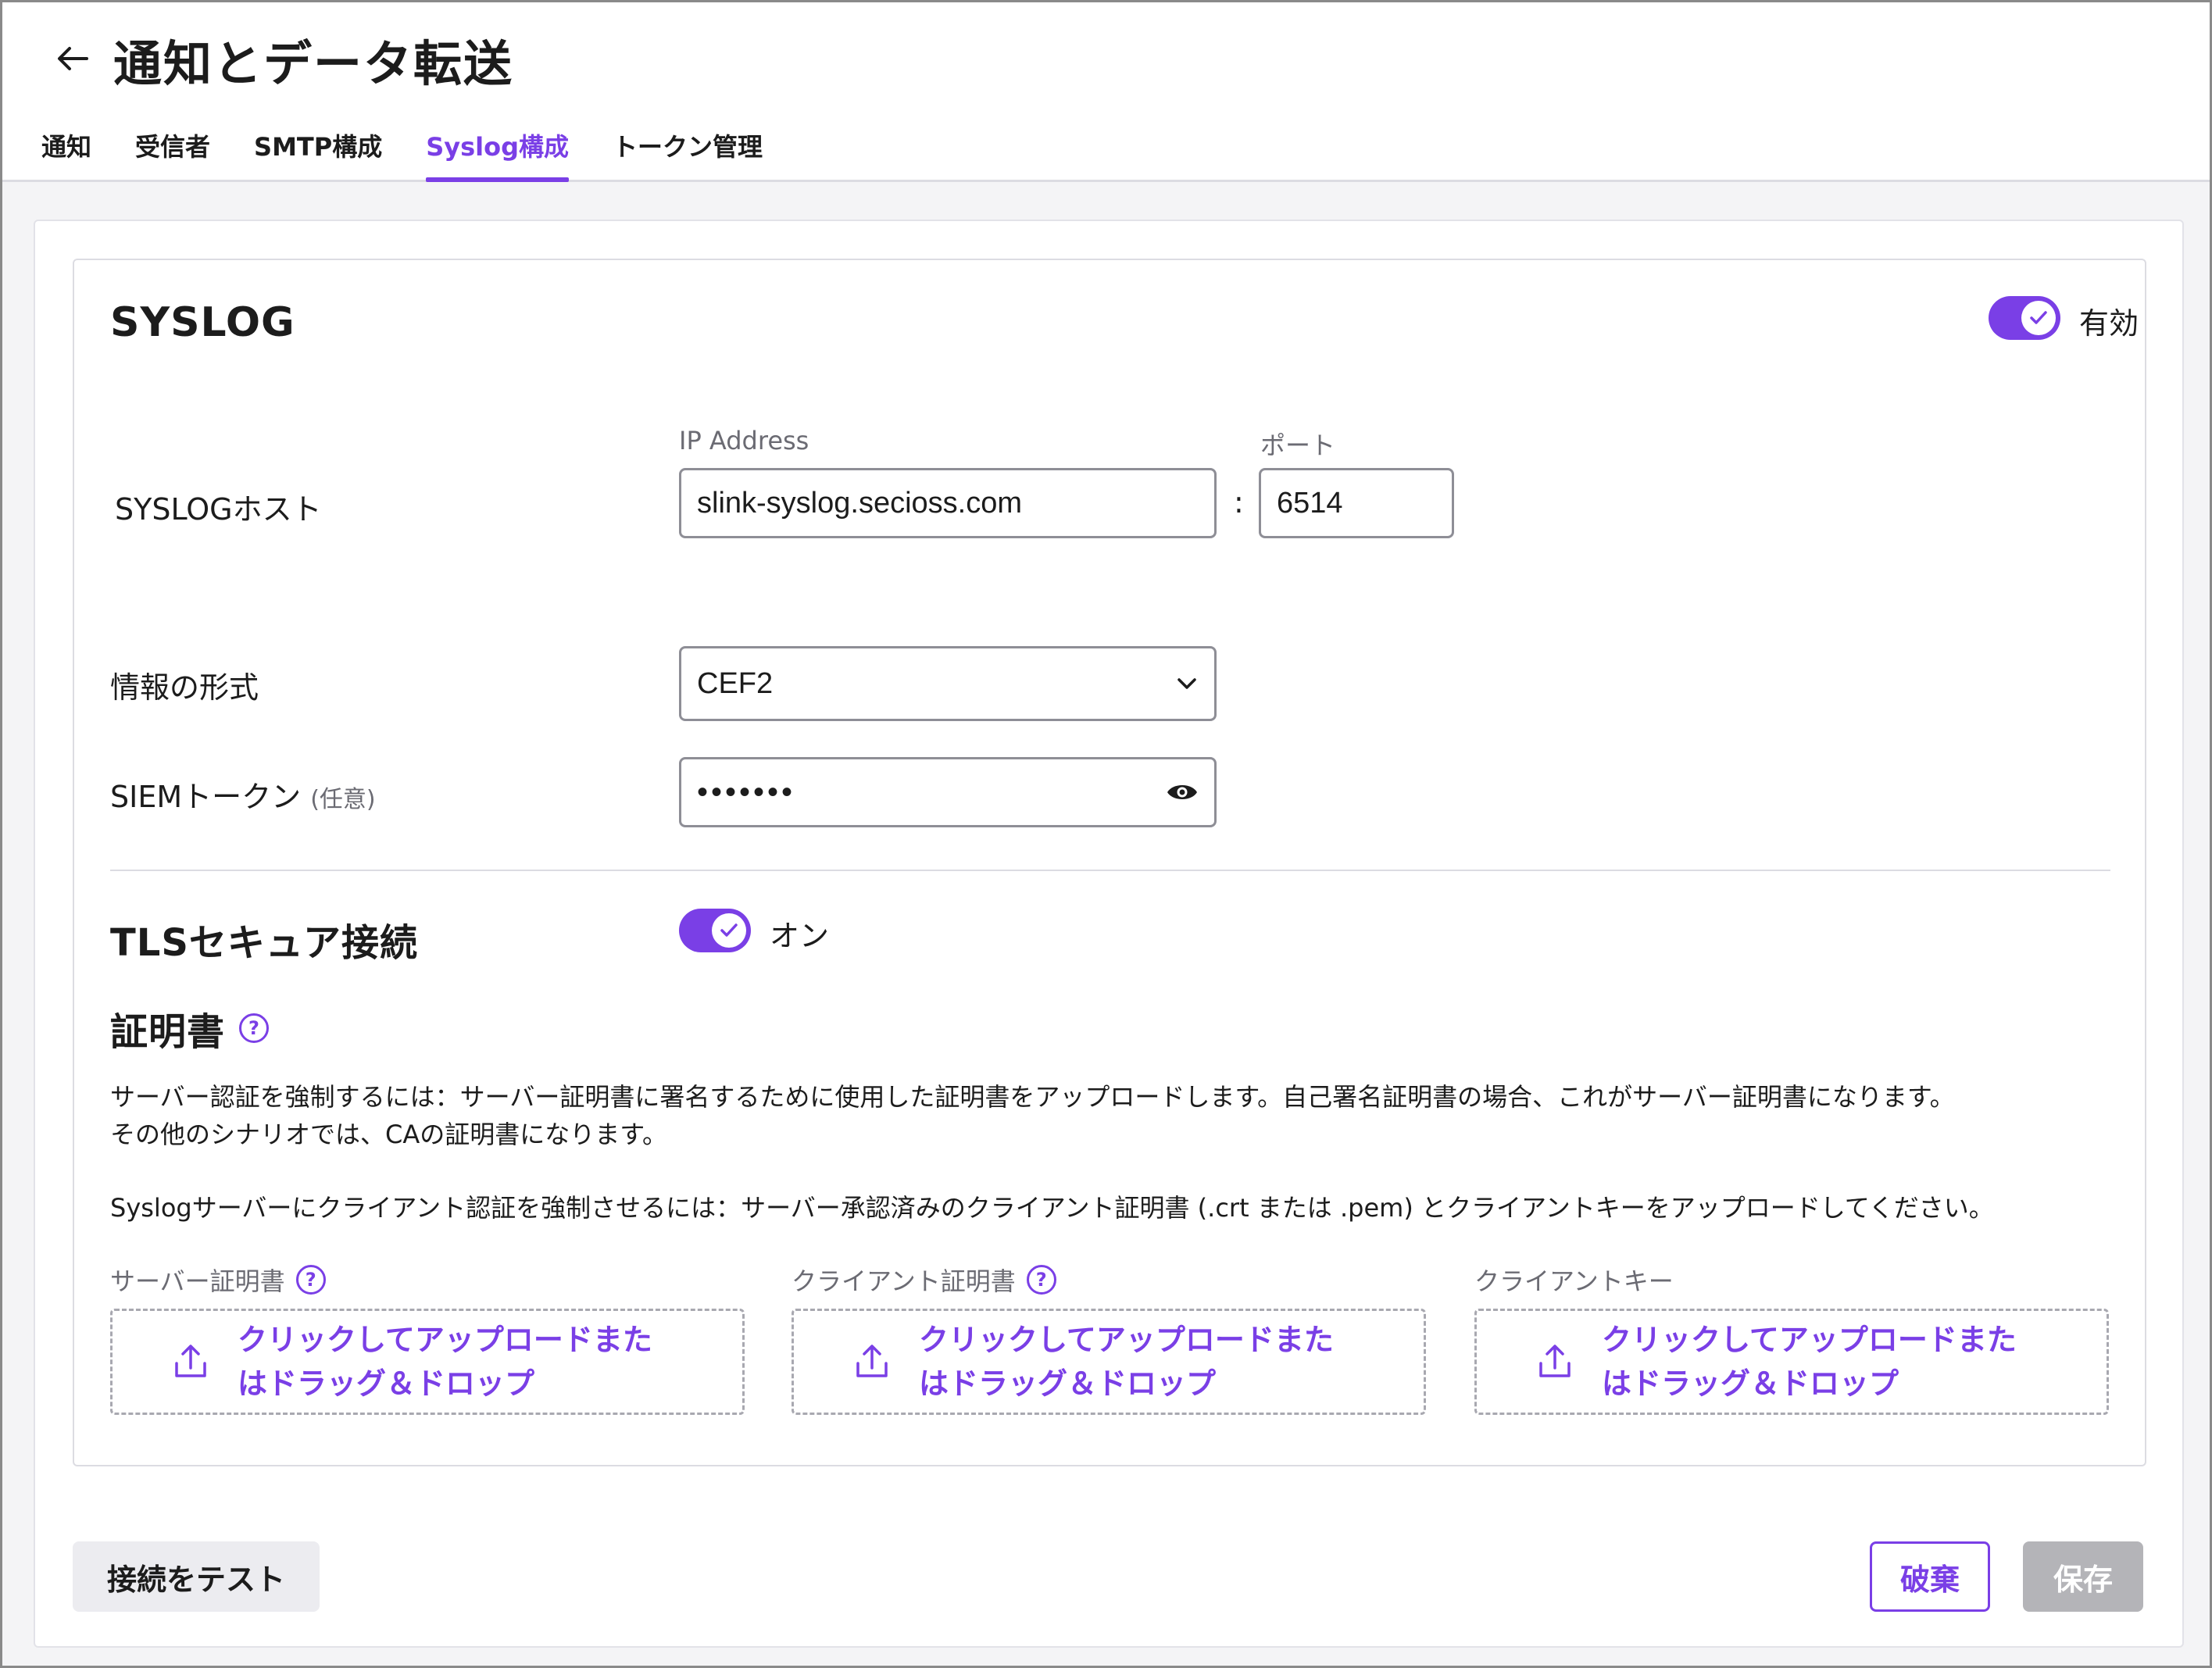 Image resolution: width=2212 pixels, height=1668 pixels. Describe the element at coordinates (1298, 445) in the screenshot. I see `port-label: ポート` at that location.